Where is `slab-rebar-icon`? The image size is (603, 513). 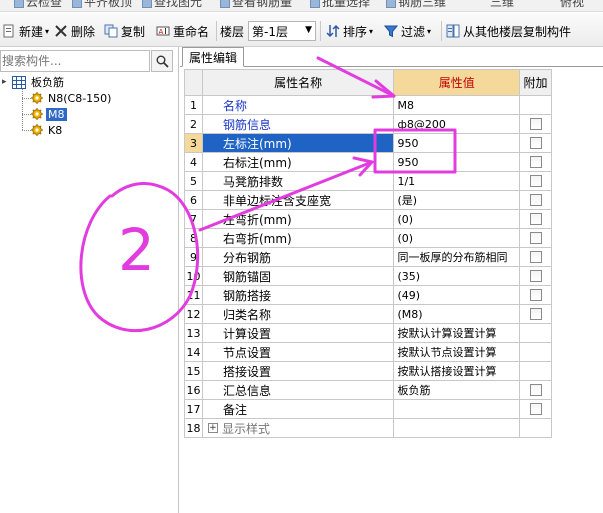 slab-rebar-icon is located at coordinates (19, 82).